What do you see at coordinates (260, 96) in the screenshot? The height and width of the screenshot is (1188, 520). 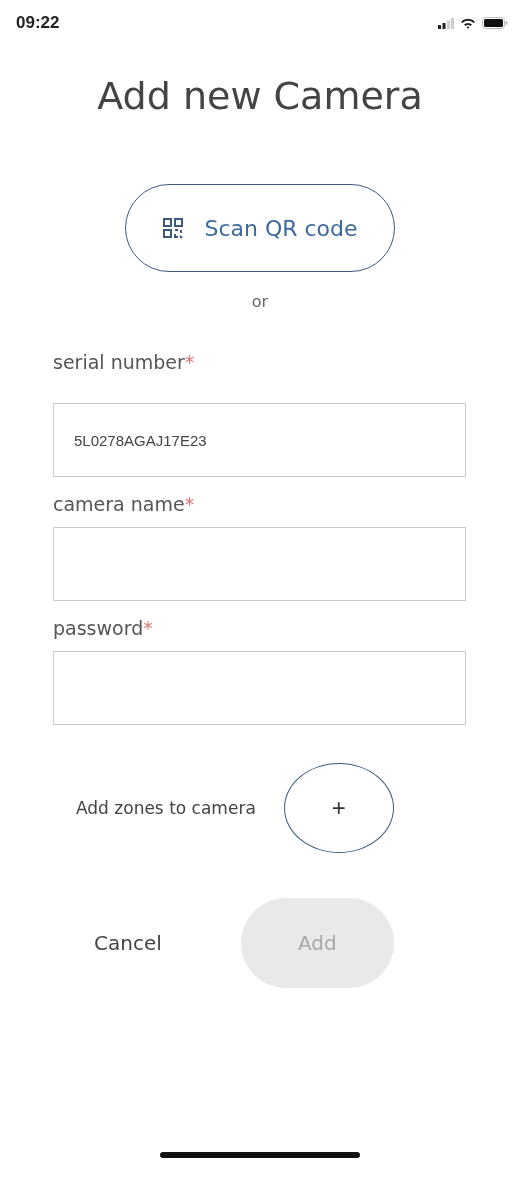 I see `page-title: Add new Camera` at bounding box center [260, 96].